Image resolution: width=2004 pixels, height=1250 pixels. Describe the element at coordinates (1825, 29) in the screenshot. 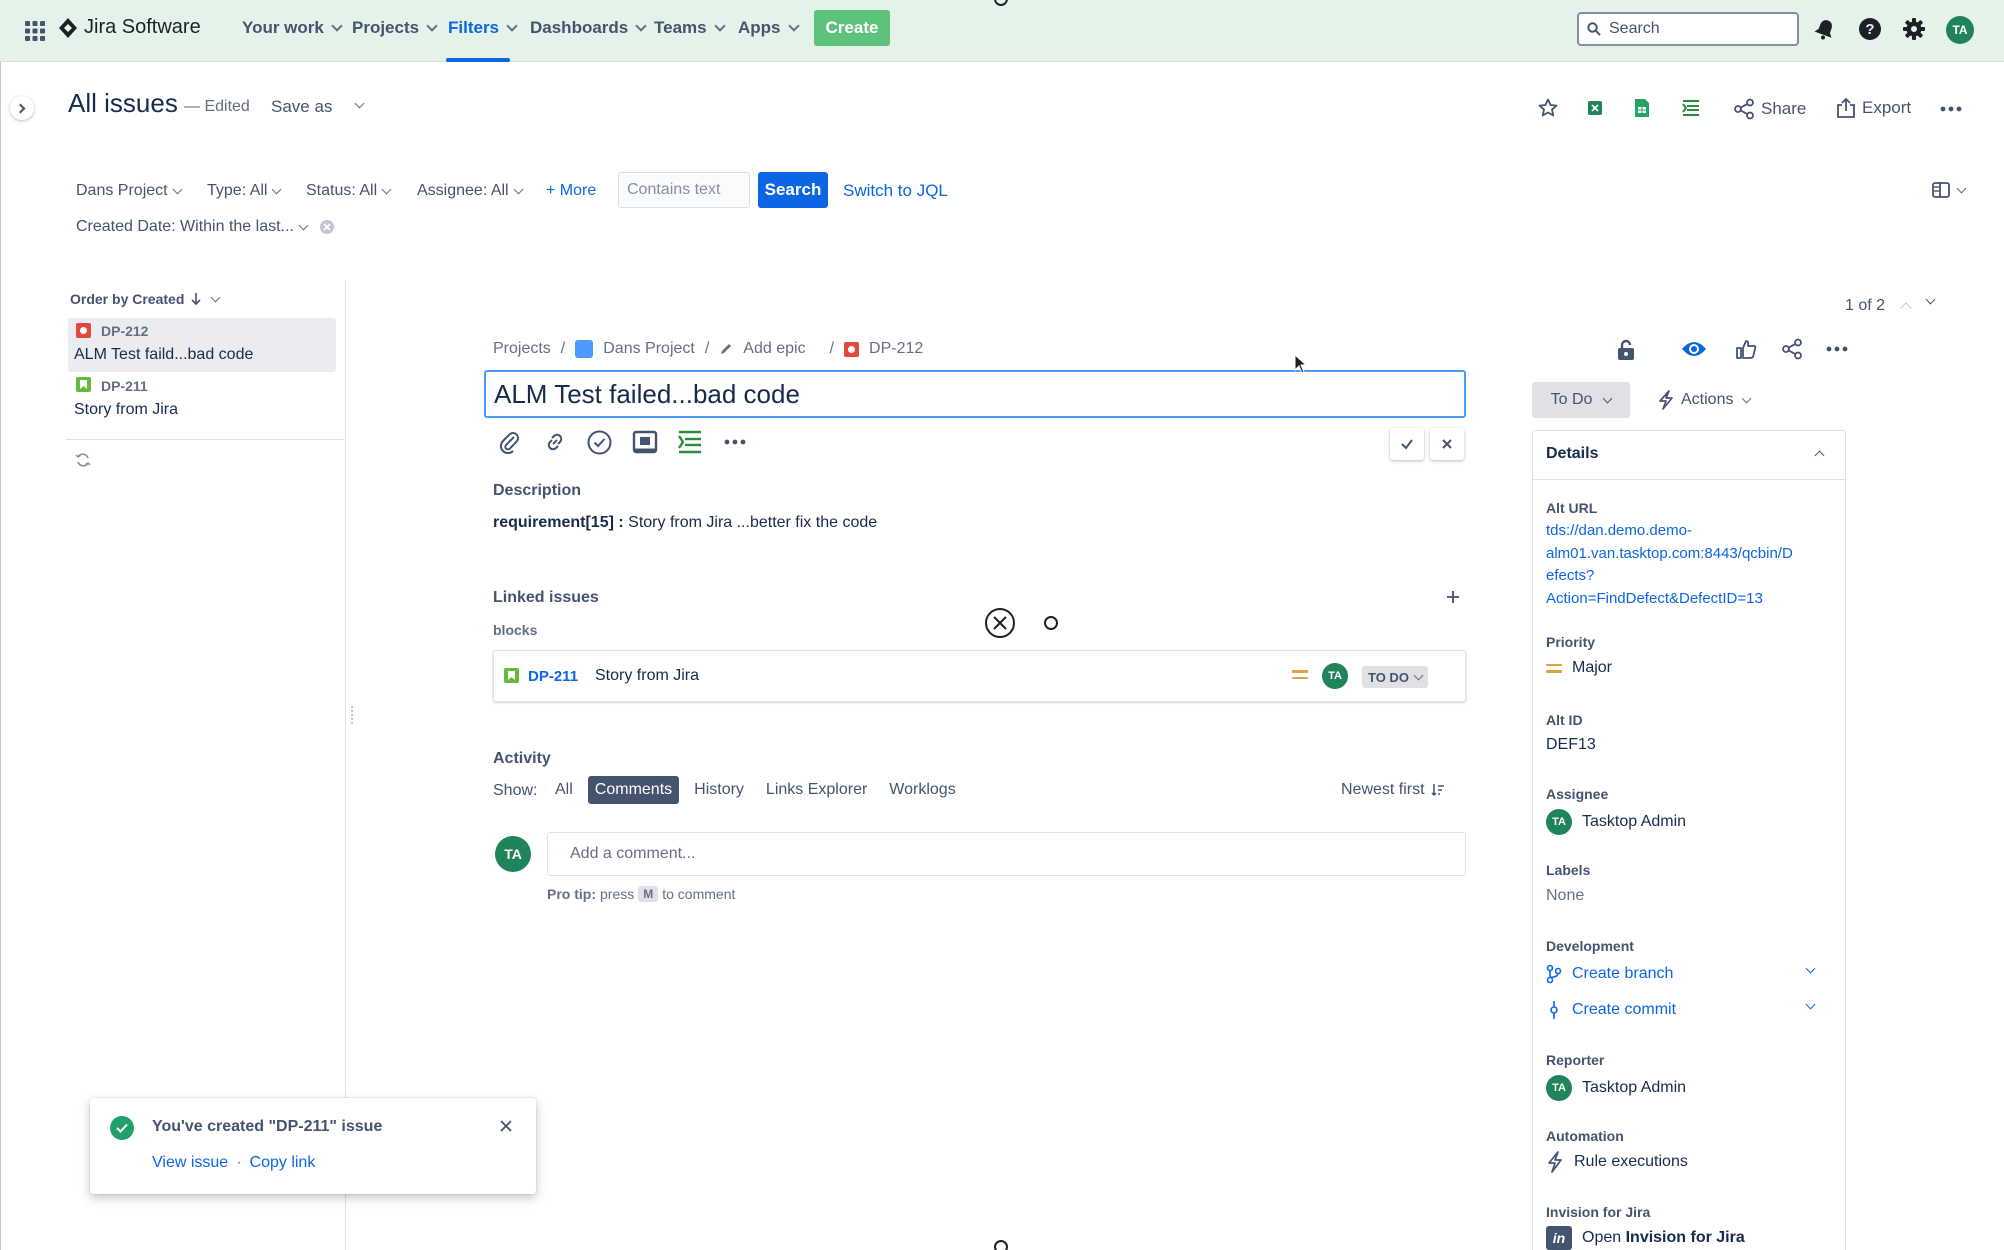

I see `notifications-icon` at that location.